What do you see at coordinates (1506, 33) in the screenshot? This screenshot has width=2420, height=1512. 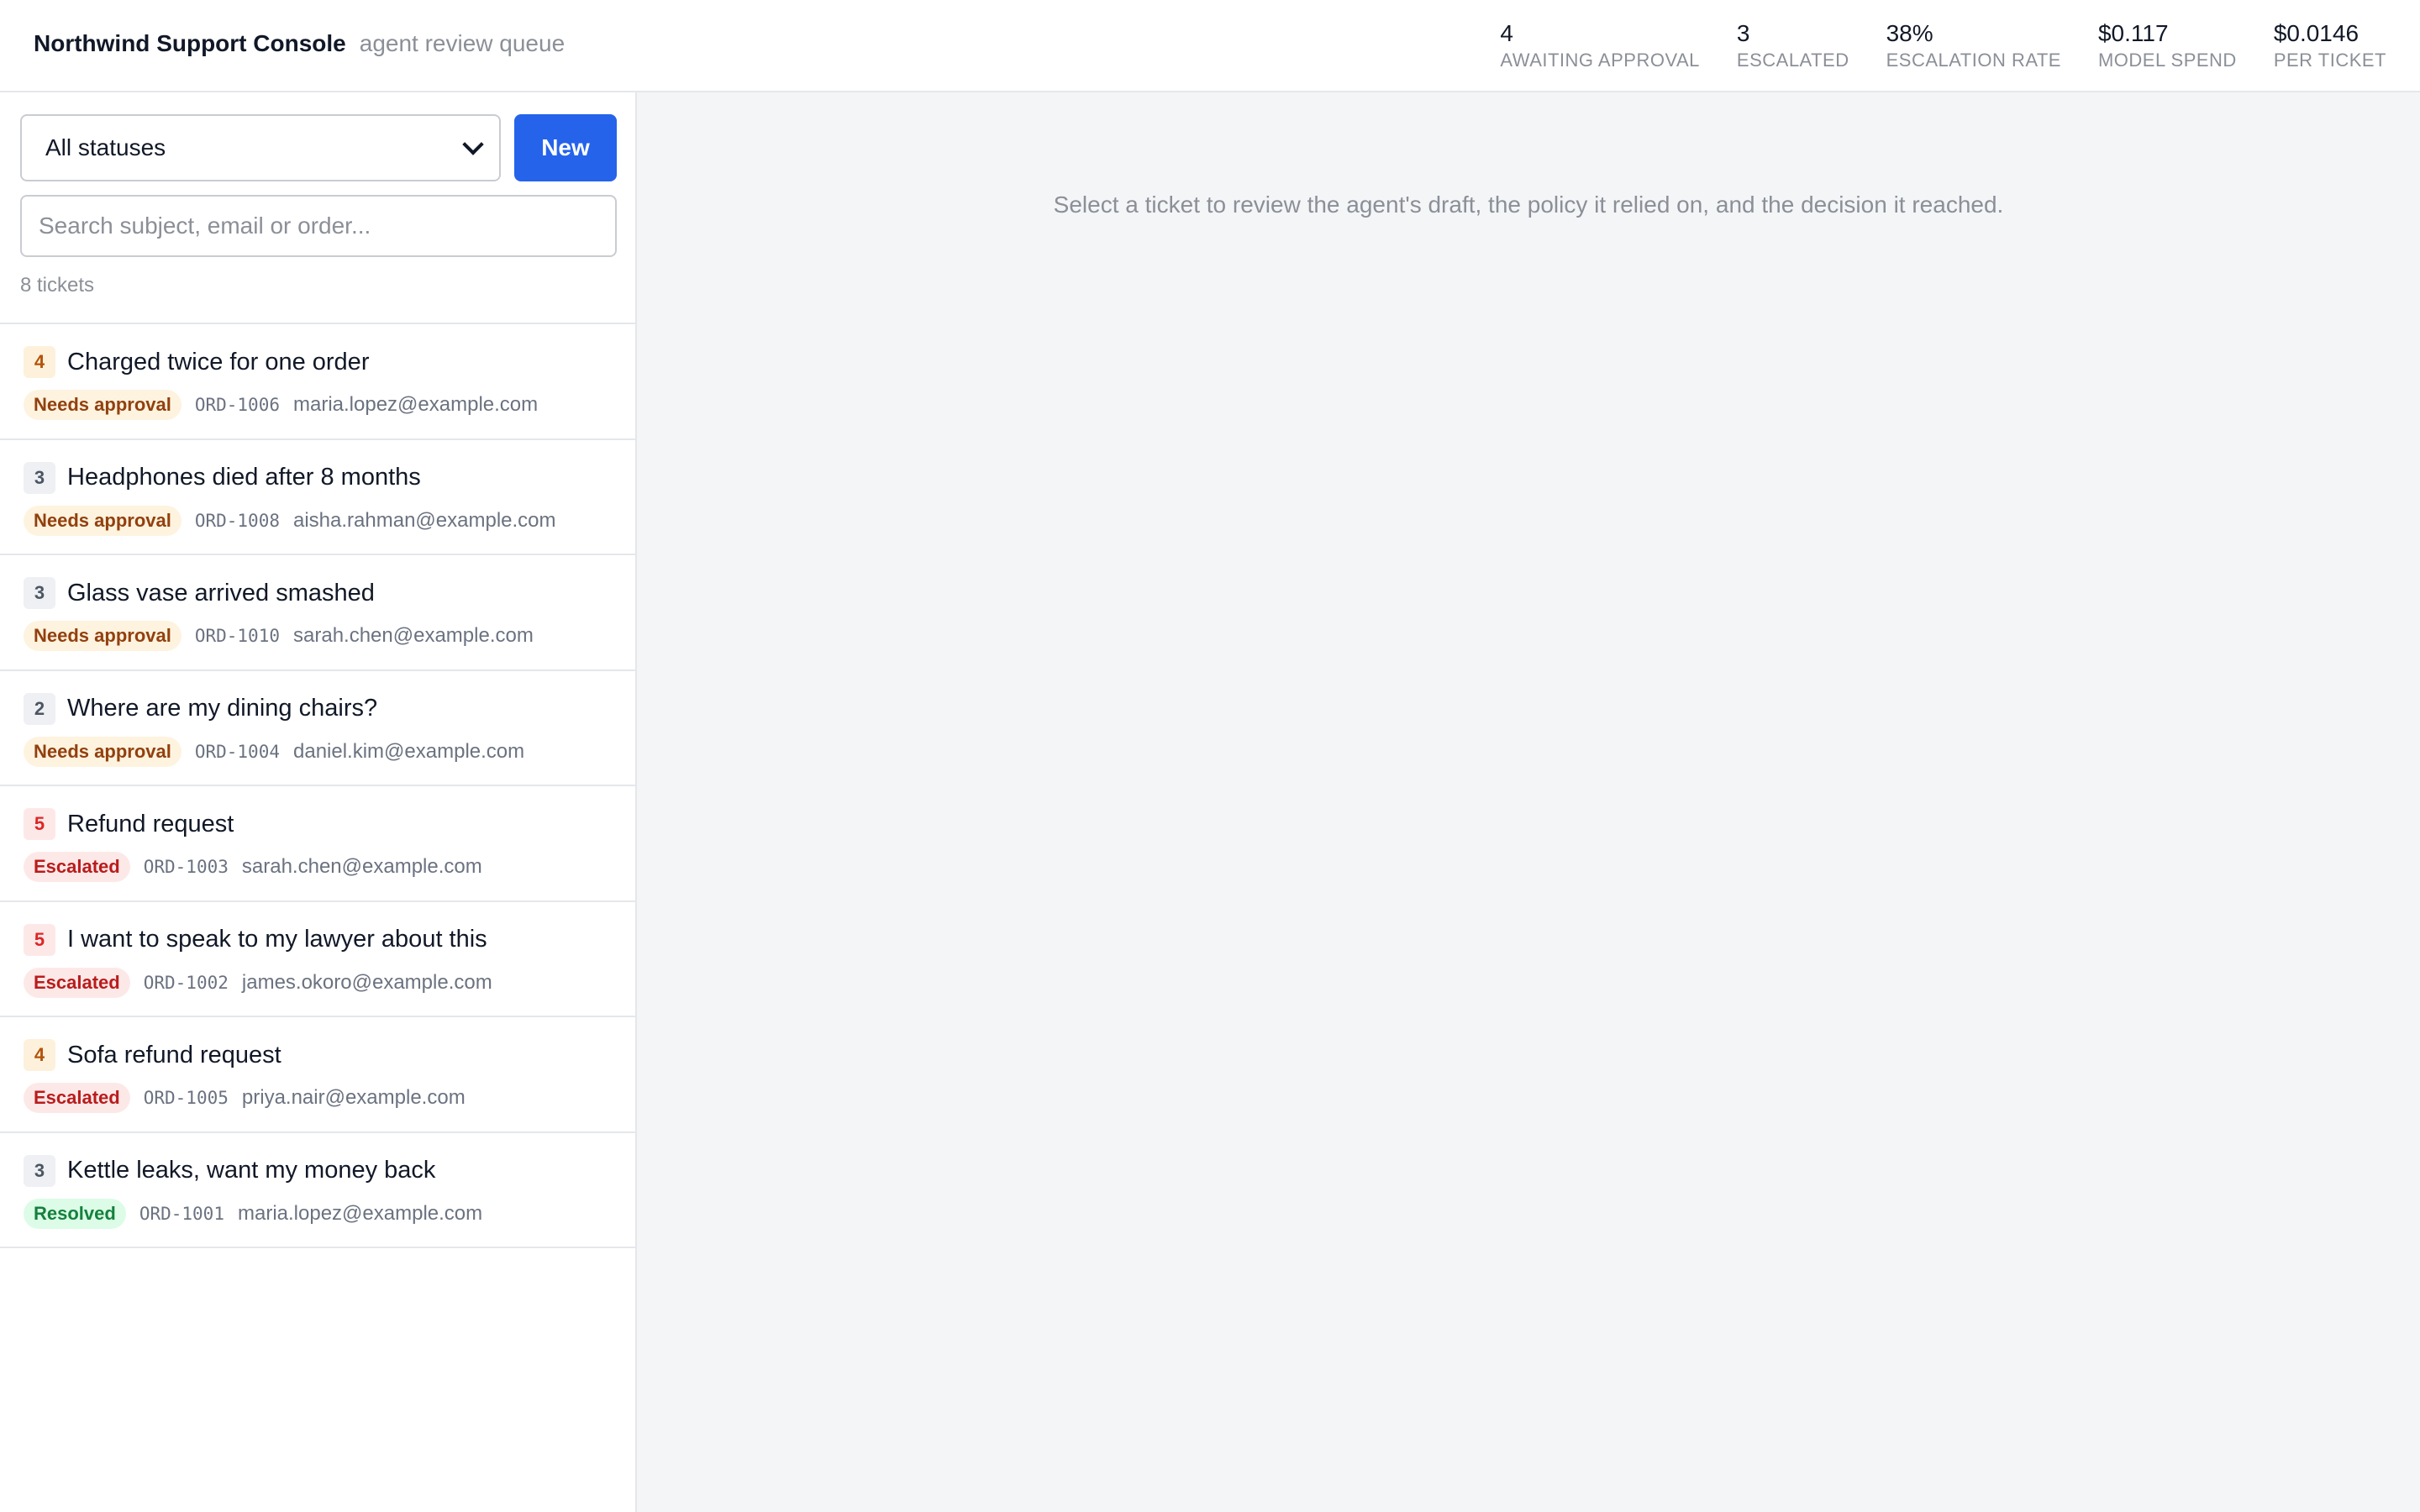 I see `stat-value: 4` at bounding box center [1506, 33].